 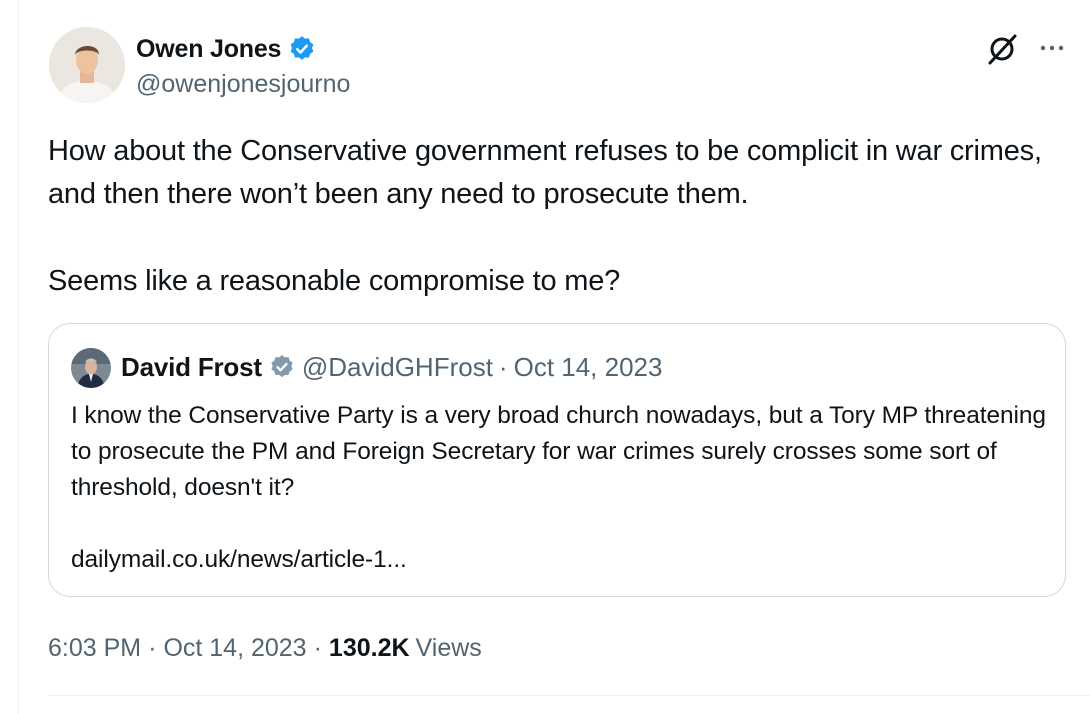 I want to click on bottom-divider, so click(x=569, y=695).